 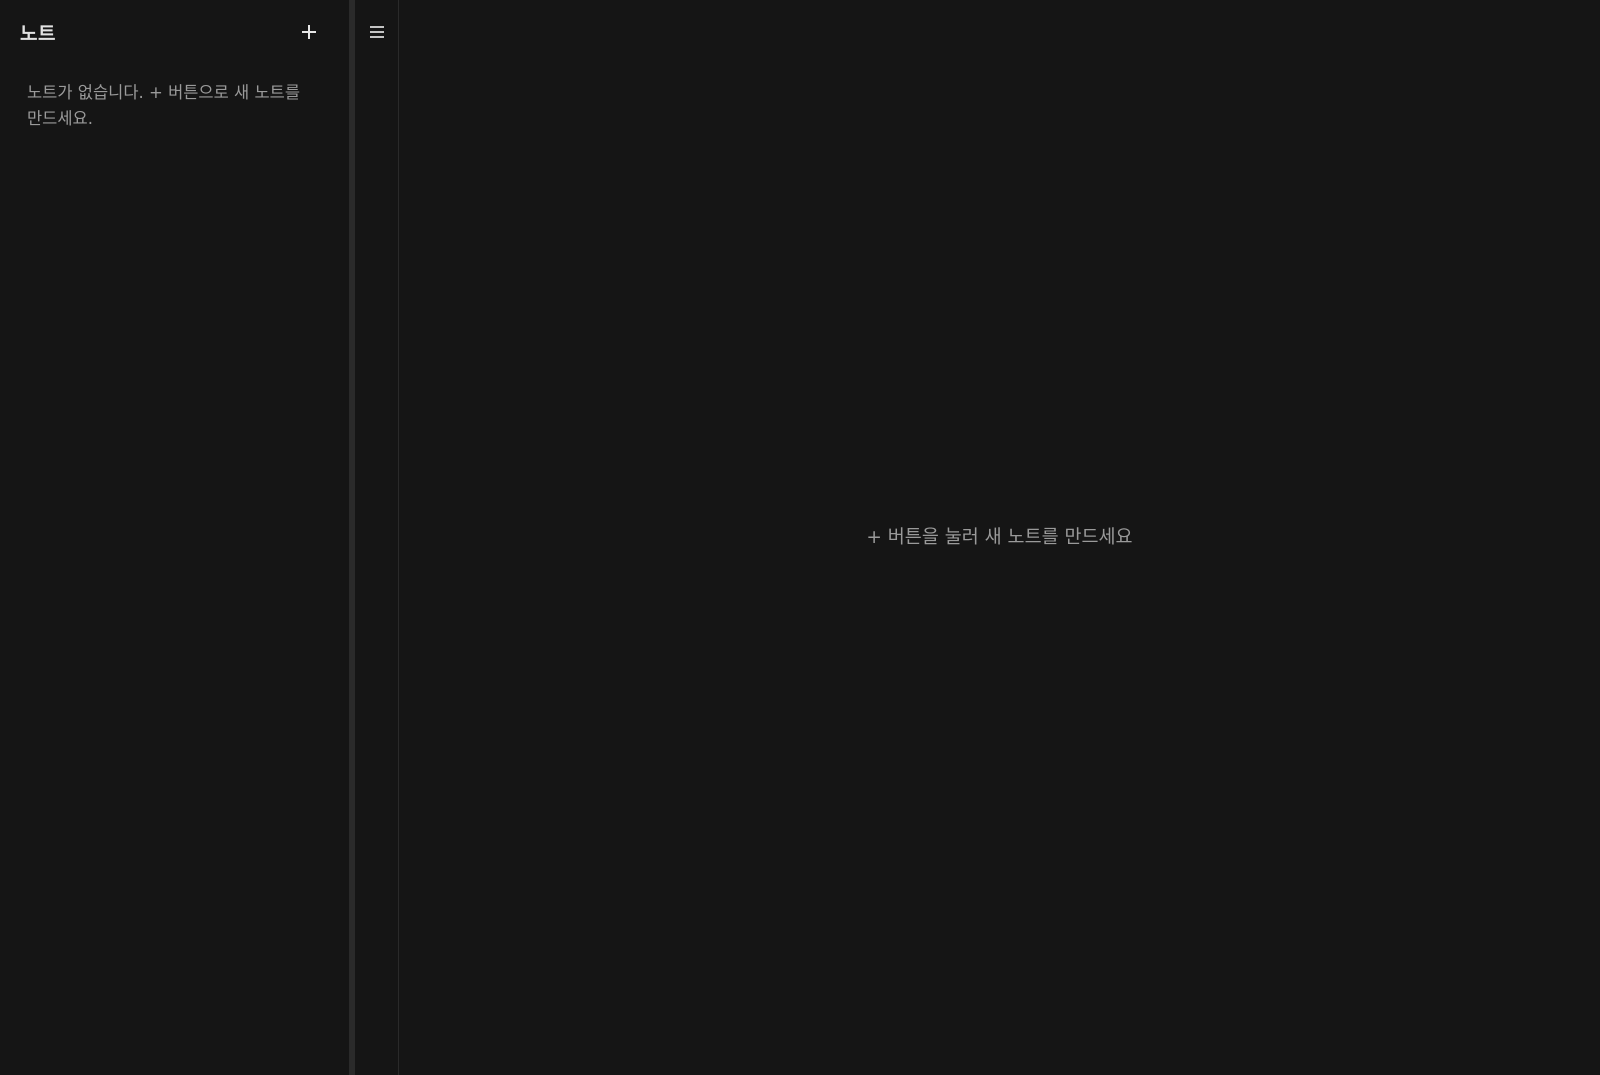 I want to click on hamburger-menu-icon, so click(x=376, y=32).